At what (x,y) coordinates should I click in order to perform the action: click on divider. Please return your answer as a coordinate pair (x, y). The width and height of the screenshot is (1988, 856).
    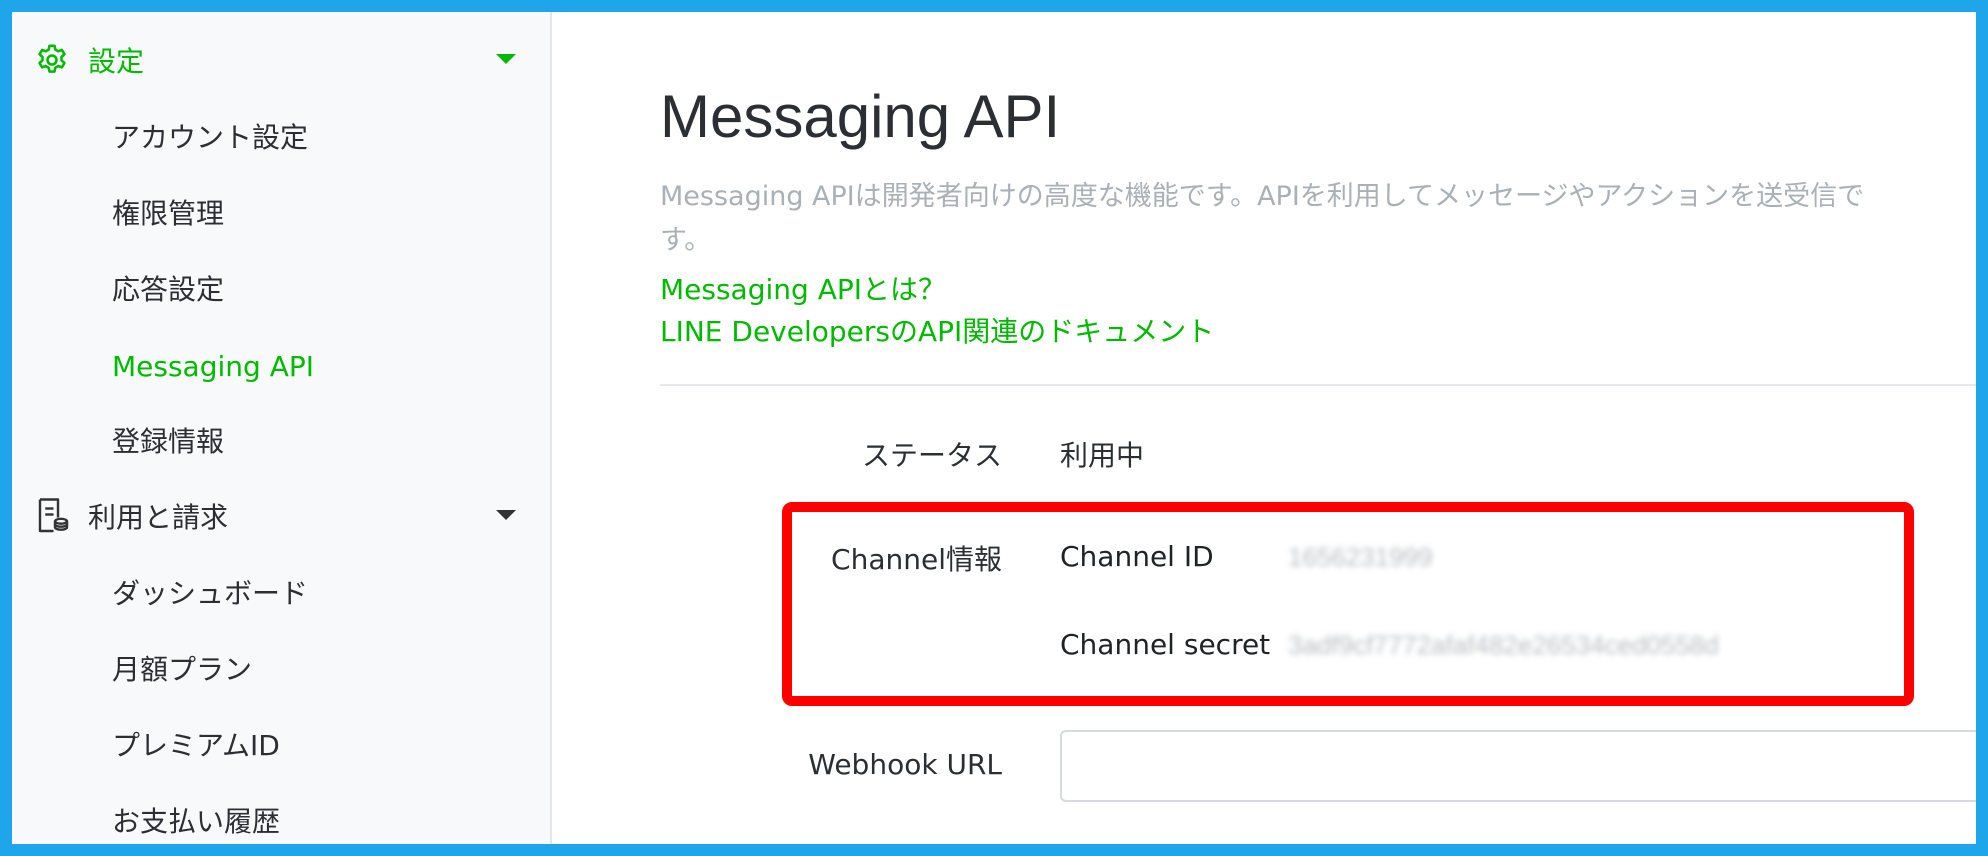
    Looking at the image, I should click on (1318, 385).